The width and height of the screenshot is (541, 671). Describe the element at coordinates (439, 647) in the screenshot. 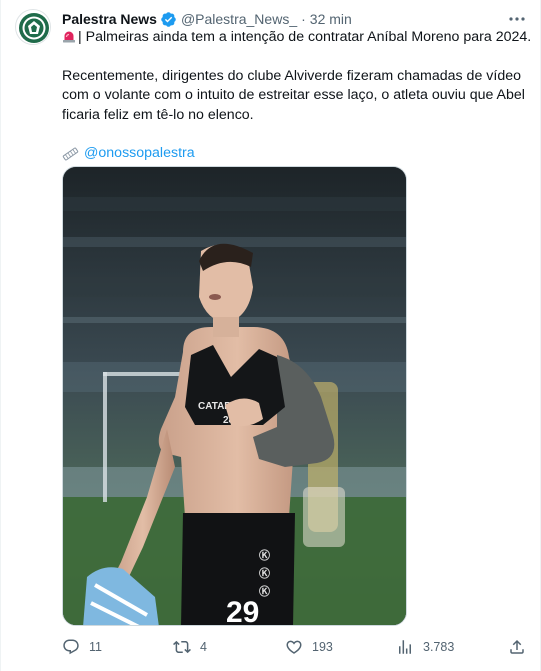

I see `views-count: 3.783` at that location.